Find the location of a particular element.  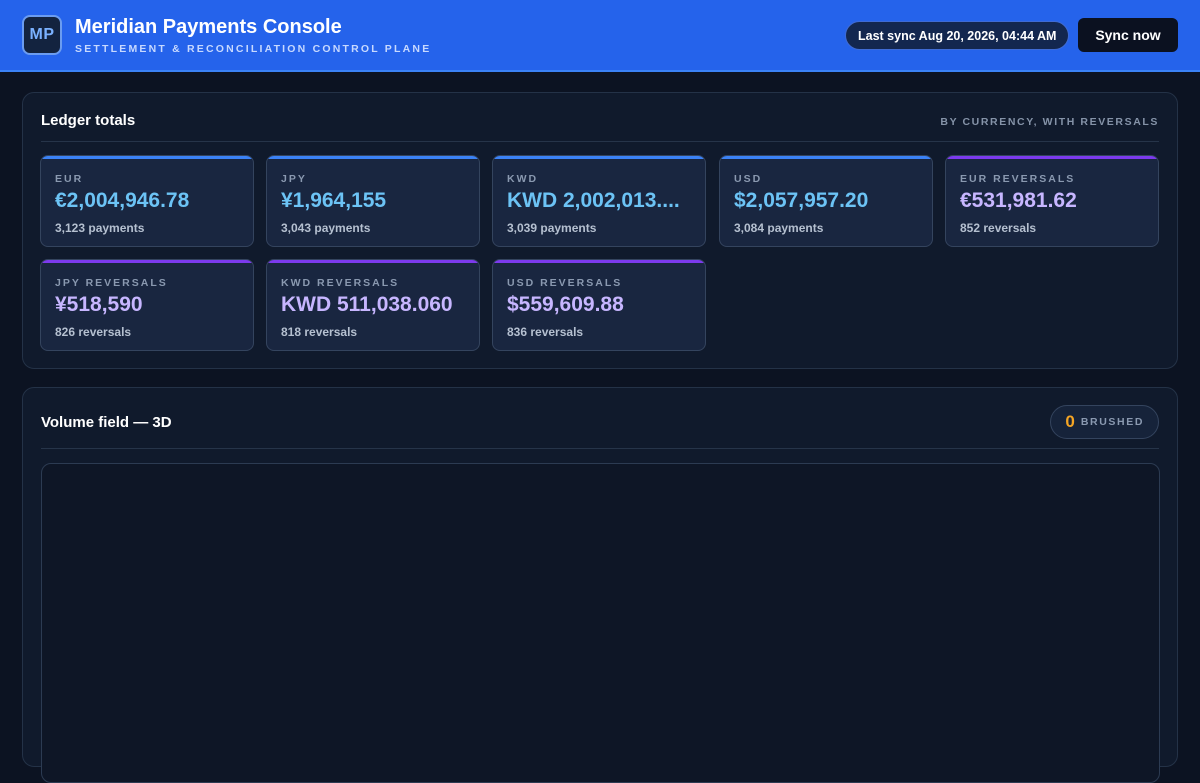

card-label: JPY is located at coordinates (294, 179).